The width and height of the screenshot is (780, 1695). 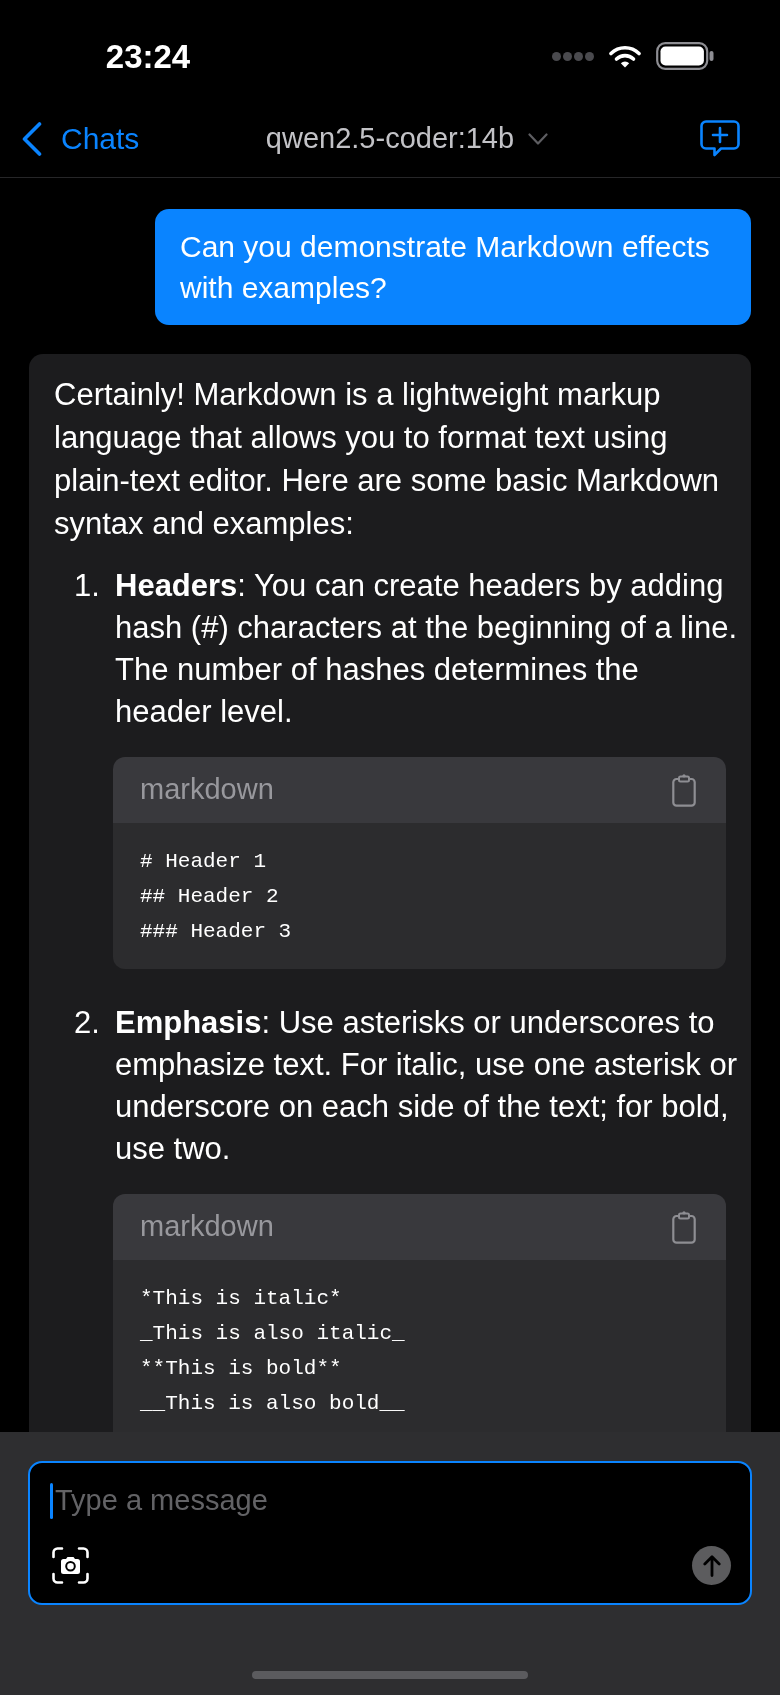 What do you see at coordinates (538, 138) in the screenshot?
I see `chevron-down-icon` at bounding box center [538, 138].